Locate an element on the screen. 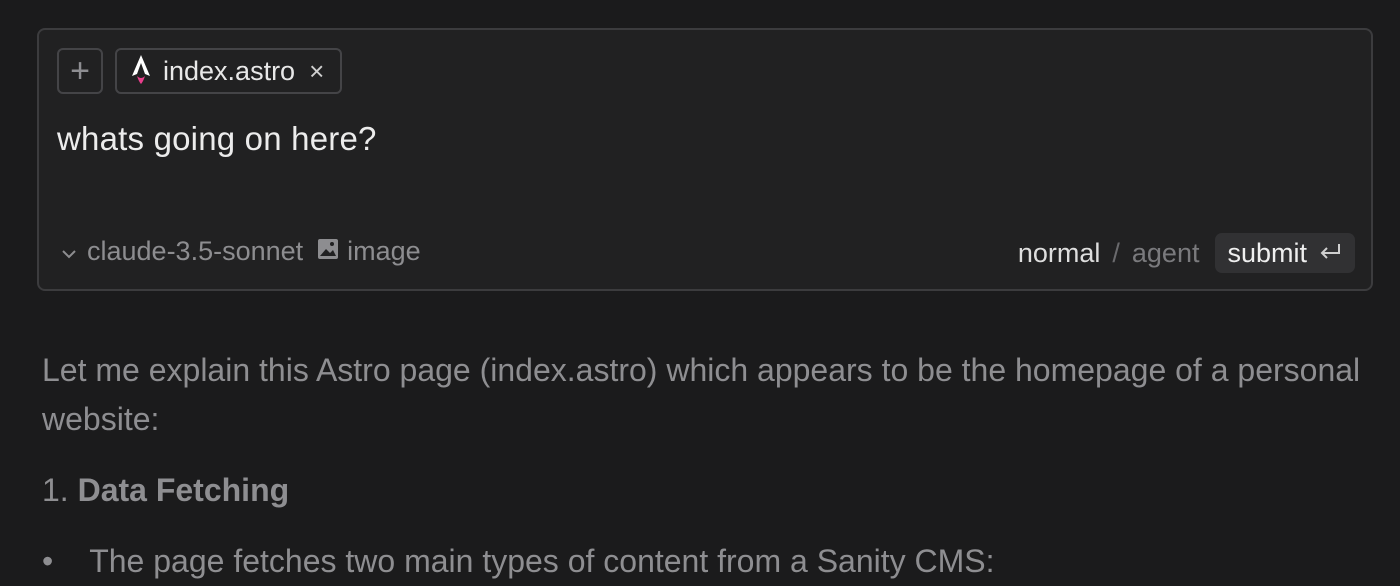 The width and height of the screenshot is (1400, 586). submit-area: normal / agent submit is located at coordinates (1186, 253).